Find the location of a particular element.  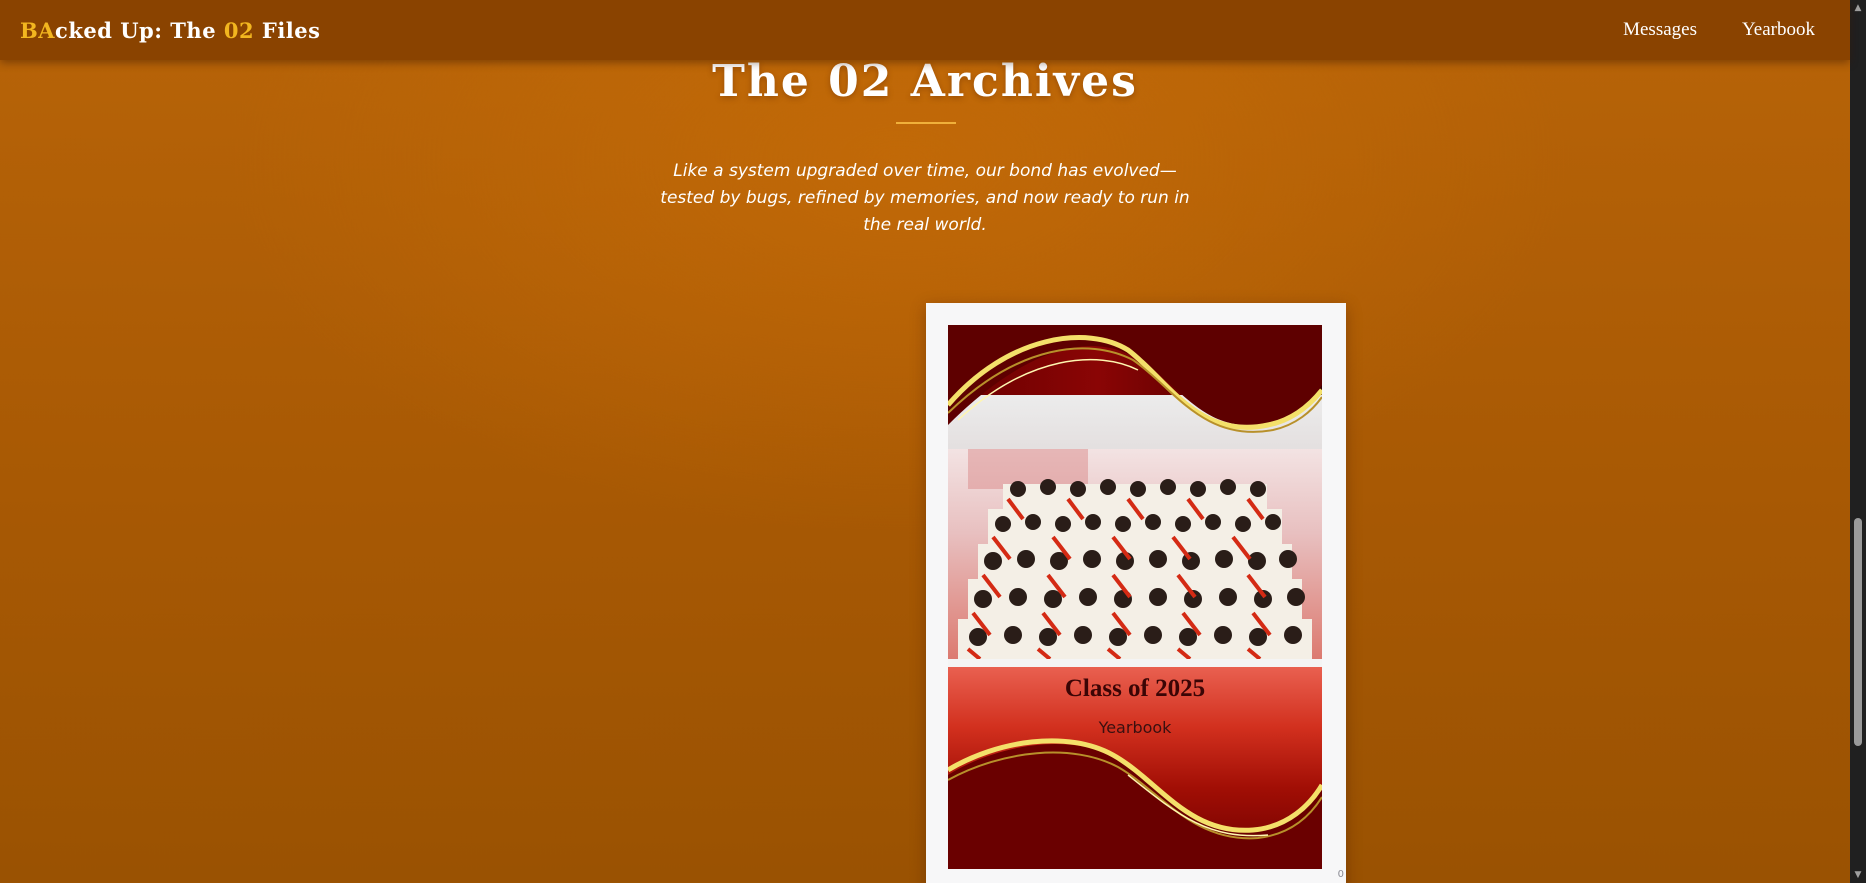

yearbook-cover-page: Class of 2025 Yearbook is located at coordinates (1135, 597).